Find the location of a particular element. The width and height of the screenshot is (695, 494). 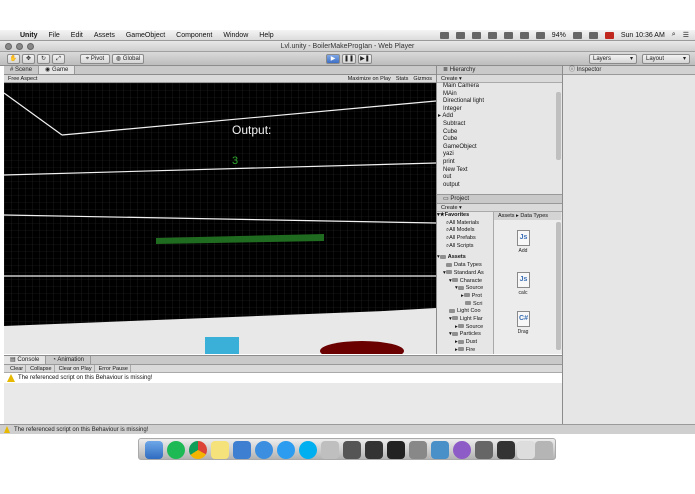

layout-dropdown: Layout ▾ is located at coordinates (666, 59).